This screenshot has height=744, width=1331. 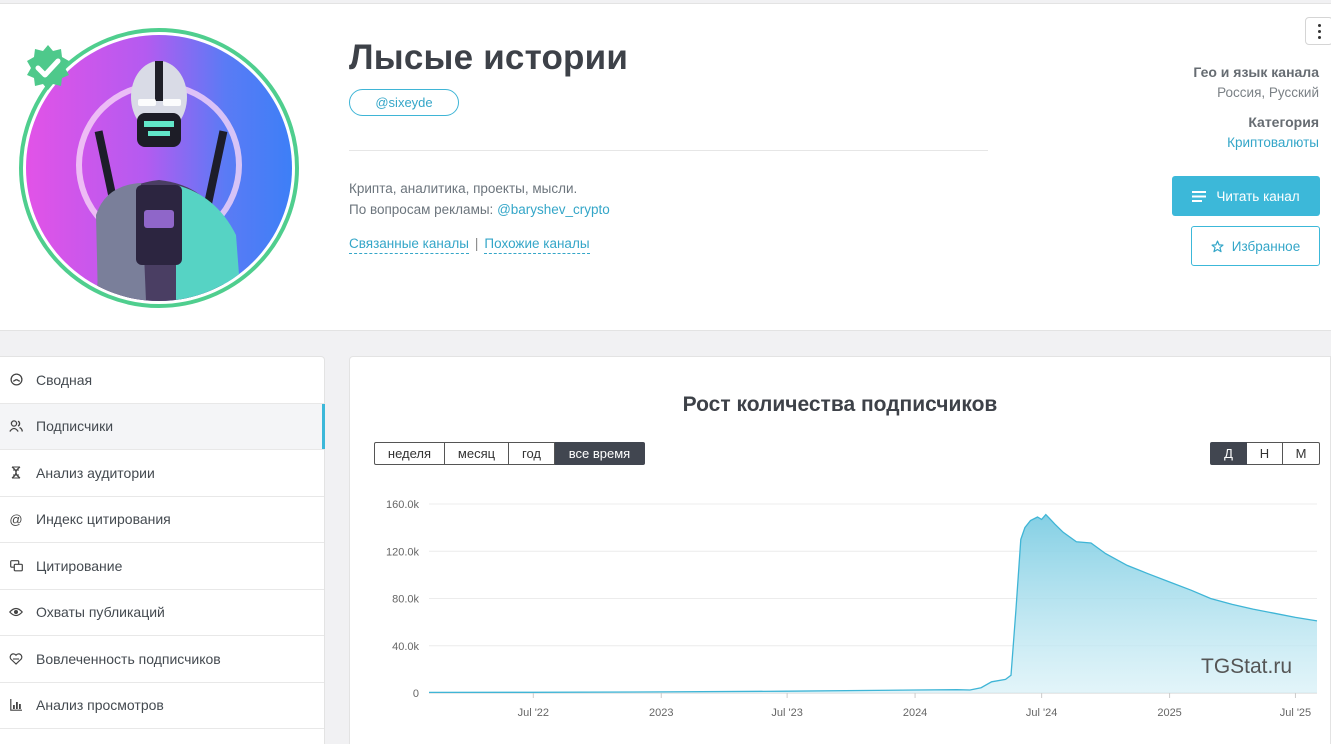 I want to click on sidebar-item-label: Сводная, so click(x=64, y=379).